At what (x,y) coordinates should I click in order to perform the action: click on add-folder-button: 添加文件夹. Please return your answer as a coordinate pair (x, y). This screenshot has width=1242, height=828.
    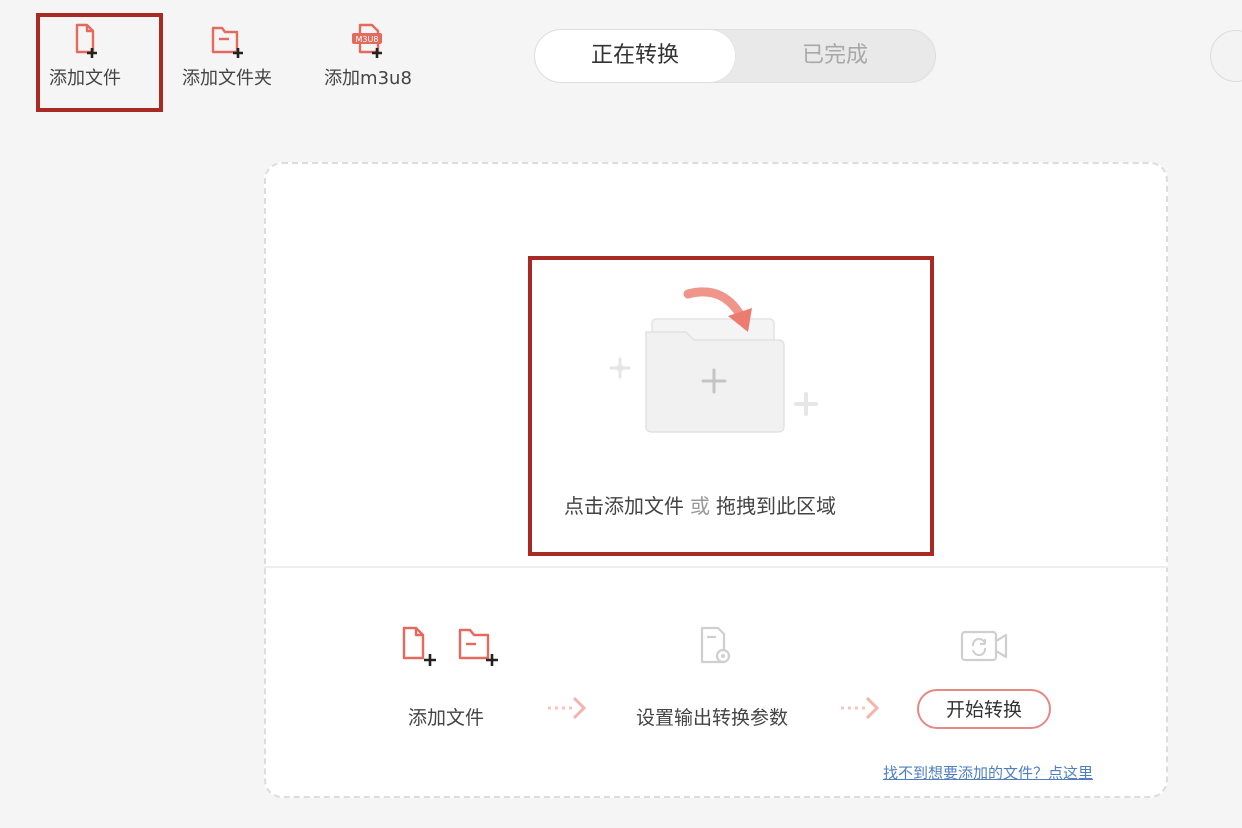
    Looking at the image, I should click on (227, 56).